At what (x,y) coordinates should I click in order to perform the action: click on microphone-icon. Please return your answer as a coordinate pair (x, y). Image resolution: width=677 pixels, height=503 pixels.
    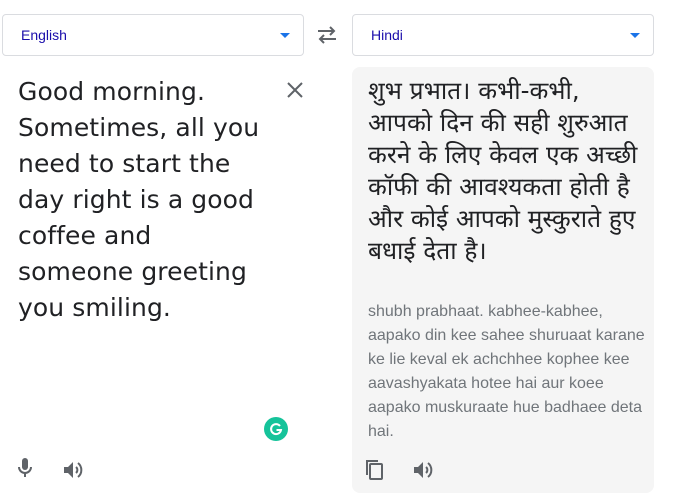
    Looking at the image, I should click on (25, 467).